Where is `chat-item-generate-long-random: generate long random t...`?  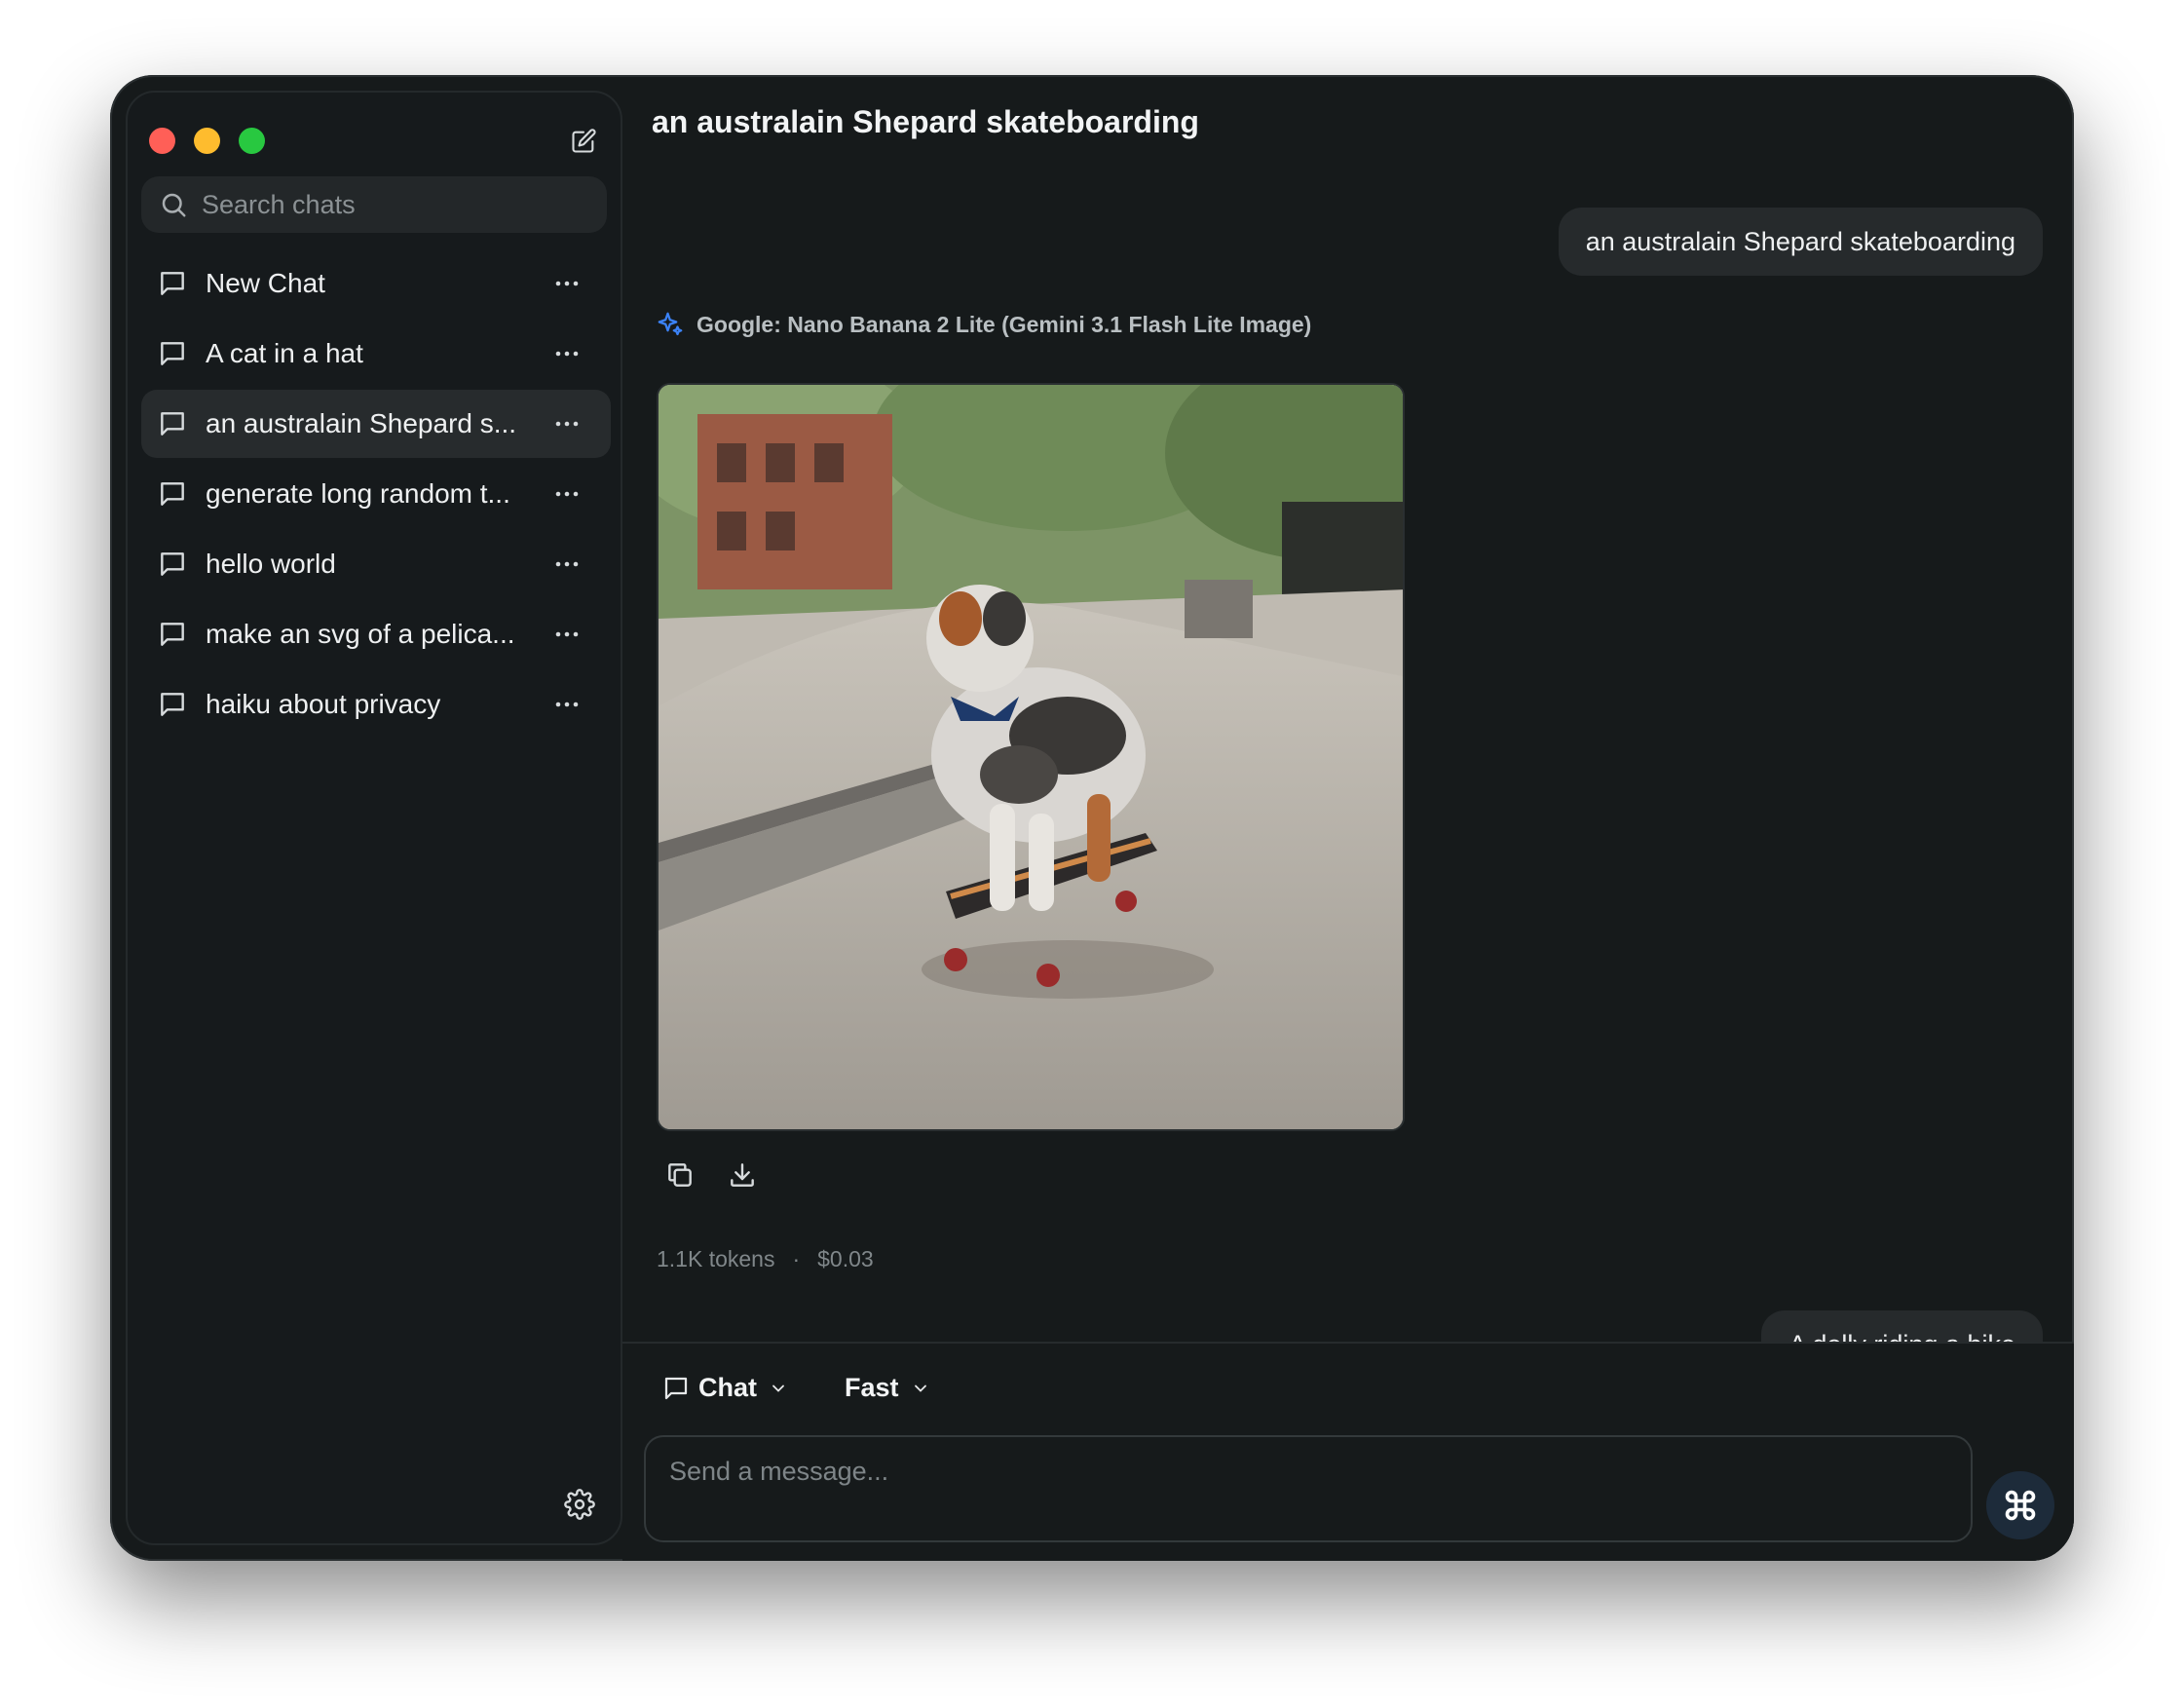 chat-item-generate-long-random: generate long random t... is located at coordinates (376, 494).